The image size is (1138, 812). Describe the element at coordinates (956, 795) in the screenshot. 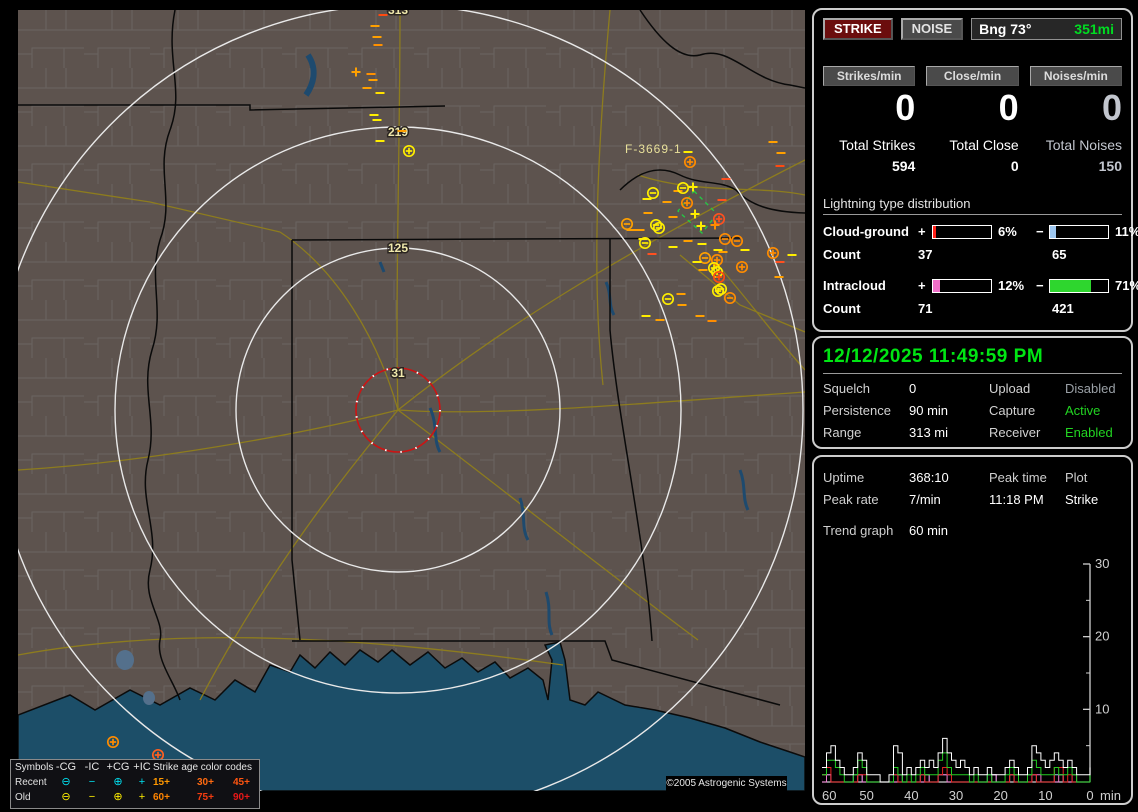

I see `x-tick-30: 30` at that location.